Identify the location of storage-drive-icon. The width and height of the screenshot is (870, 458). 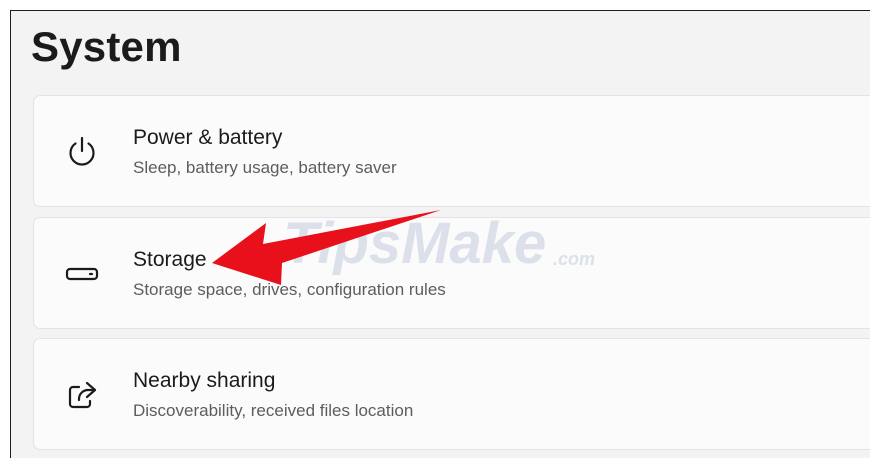
(82, 274).